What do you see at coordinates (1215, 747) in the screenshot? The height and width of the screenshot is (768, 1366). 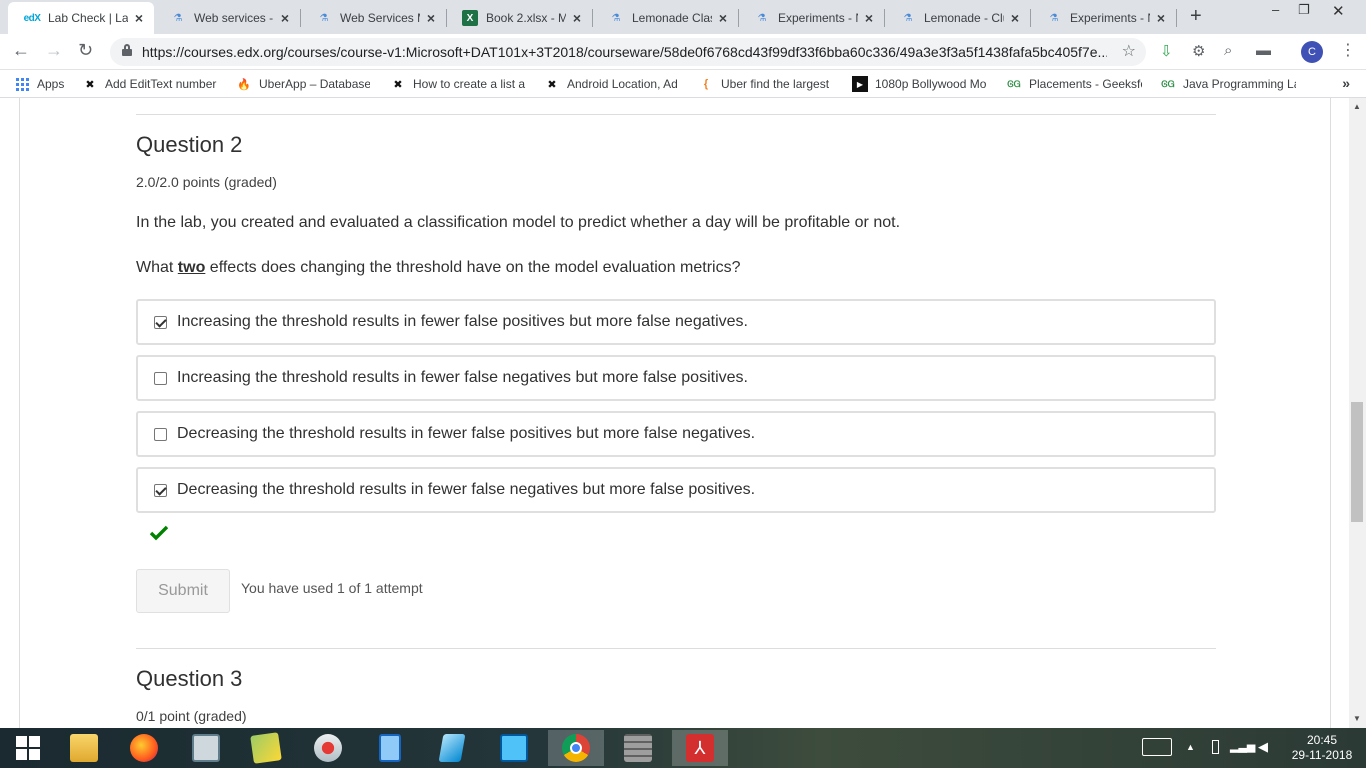 I see `battery-icon` at bounding box center [1215, 747].